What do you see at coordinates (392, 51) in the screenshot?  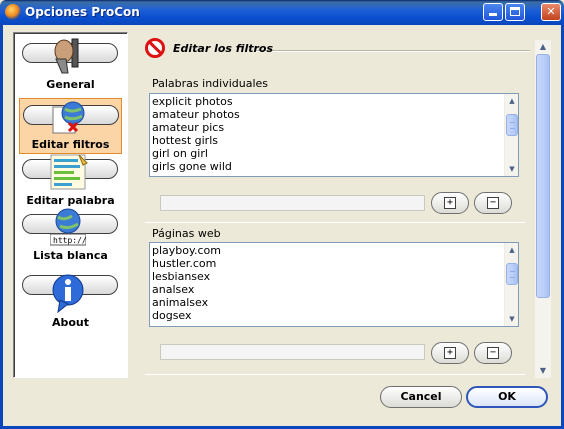 I see `section-divider` at bounding box center [392, 51].